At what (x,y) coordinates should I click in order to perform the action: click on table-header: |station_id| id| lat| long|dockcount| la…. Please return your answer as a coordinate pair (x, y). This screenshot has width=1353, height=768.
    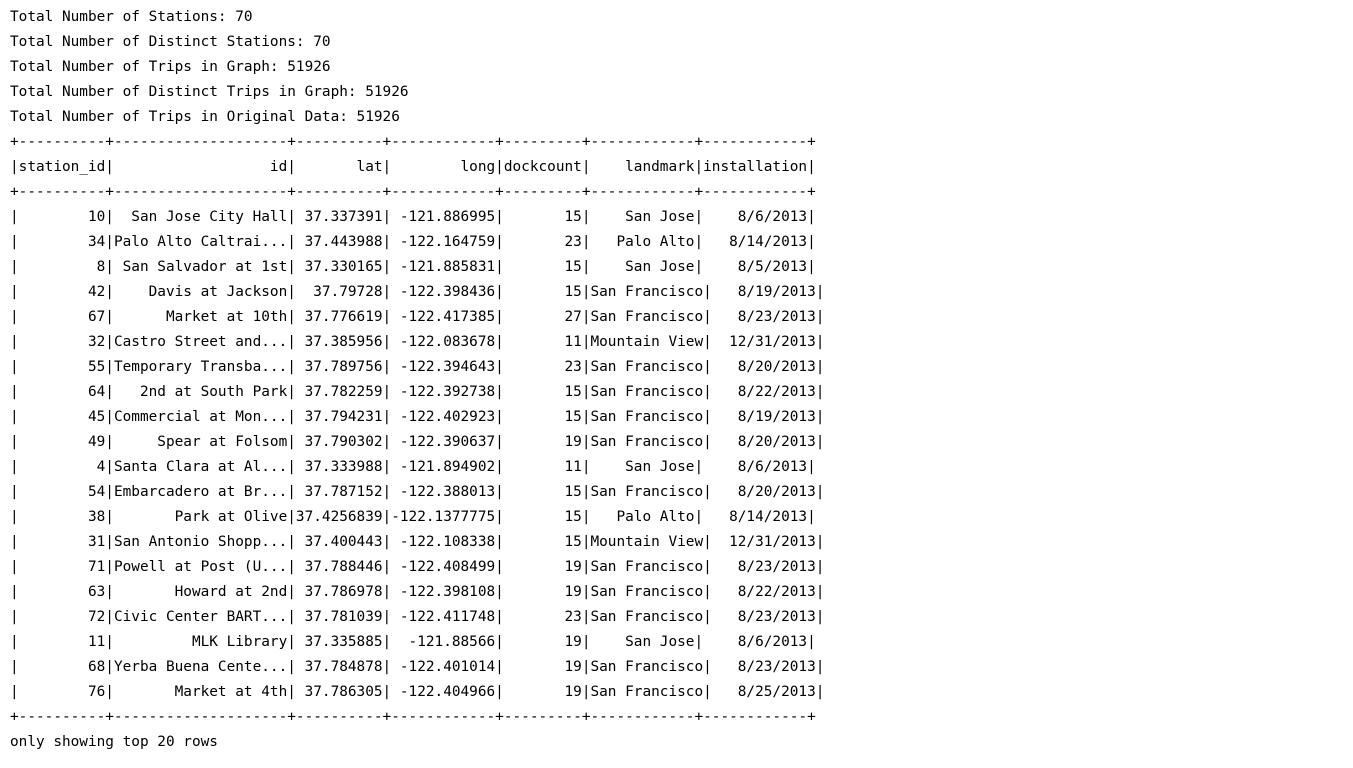
    Looking at the image, I should click on (413, 167).